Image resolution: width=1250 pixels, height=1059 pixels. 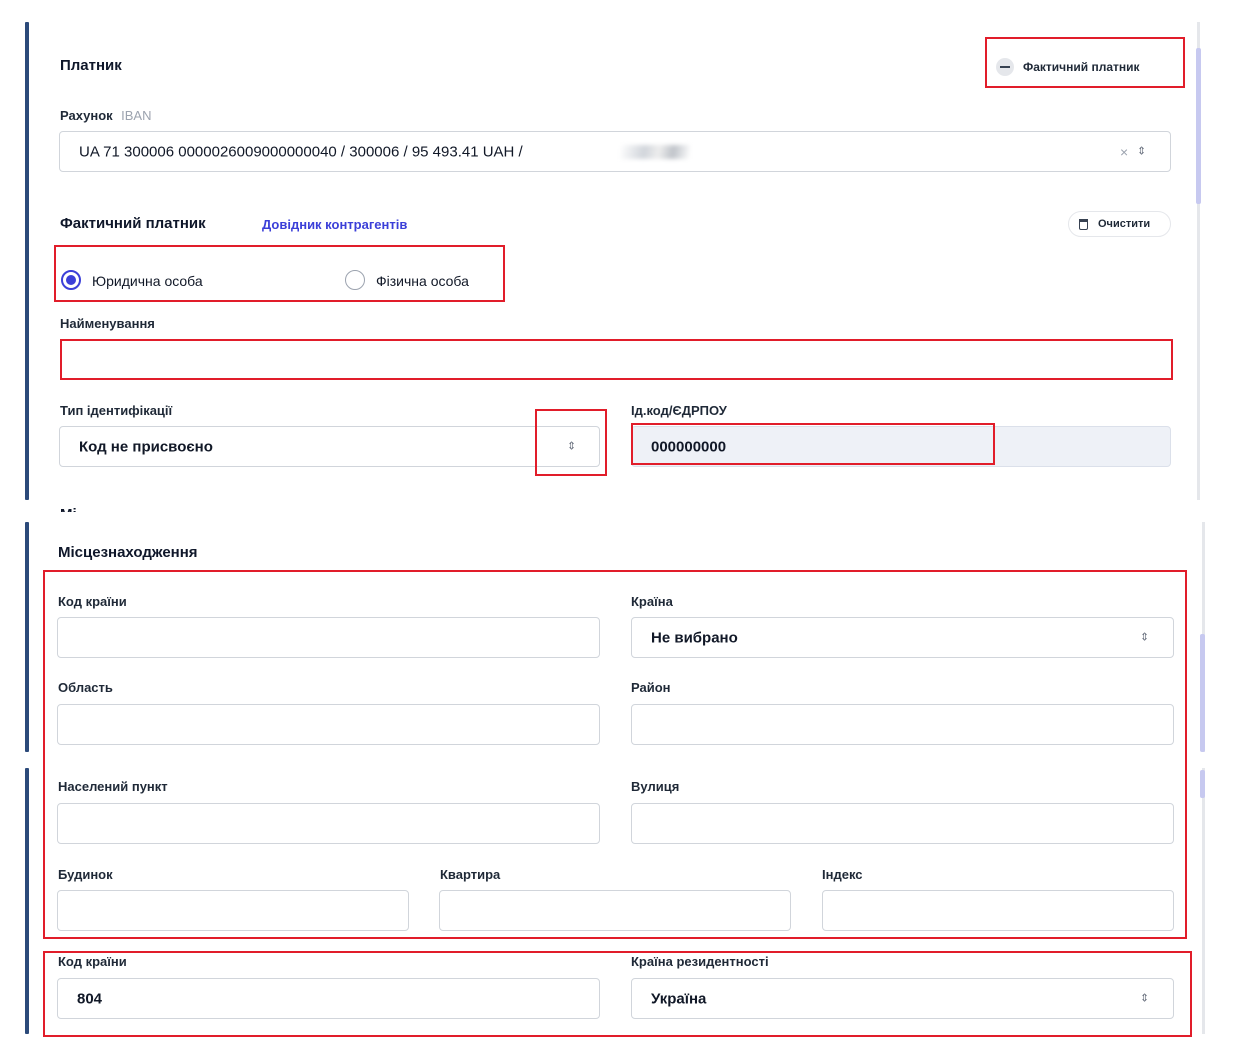 I want to click on location-country-label: Країна, so click(x=652, y=601).